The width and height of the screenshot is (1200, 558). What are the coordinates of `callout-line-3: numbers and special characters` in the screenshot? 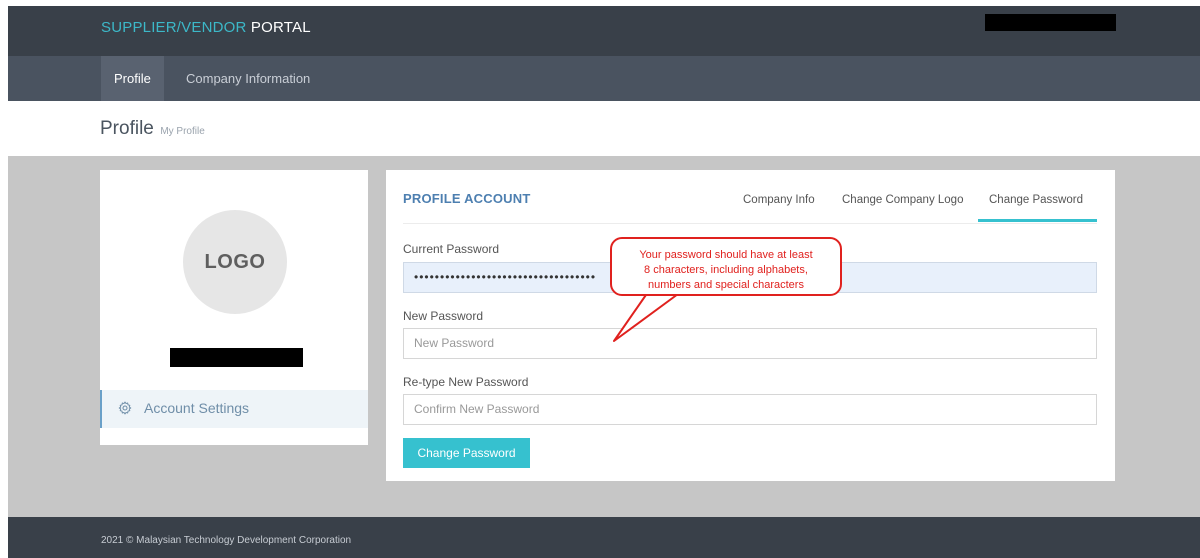 It's located at (726, 285).